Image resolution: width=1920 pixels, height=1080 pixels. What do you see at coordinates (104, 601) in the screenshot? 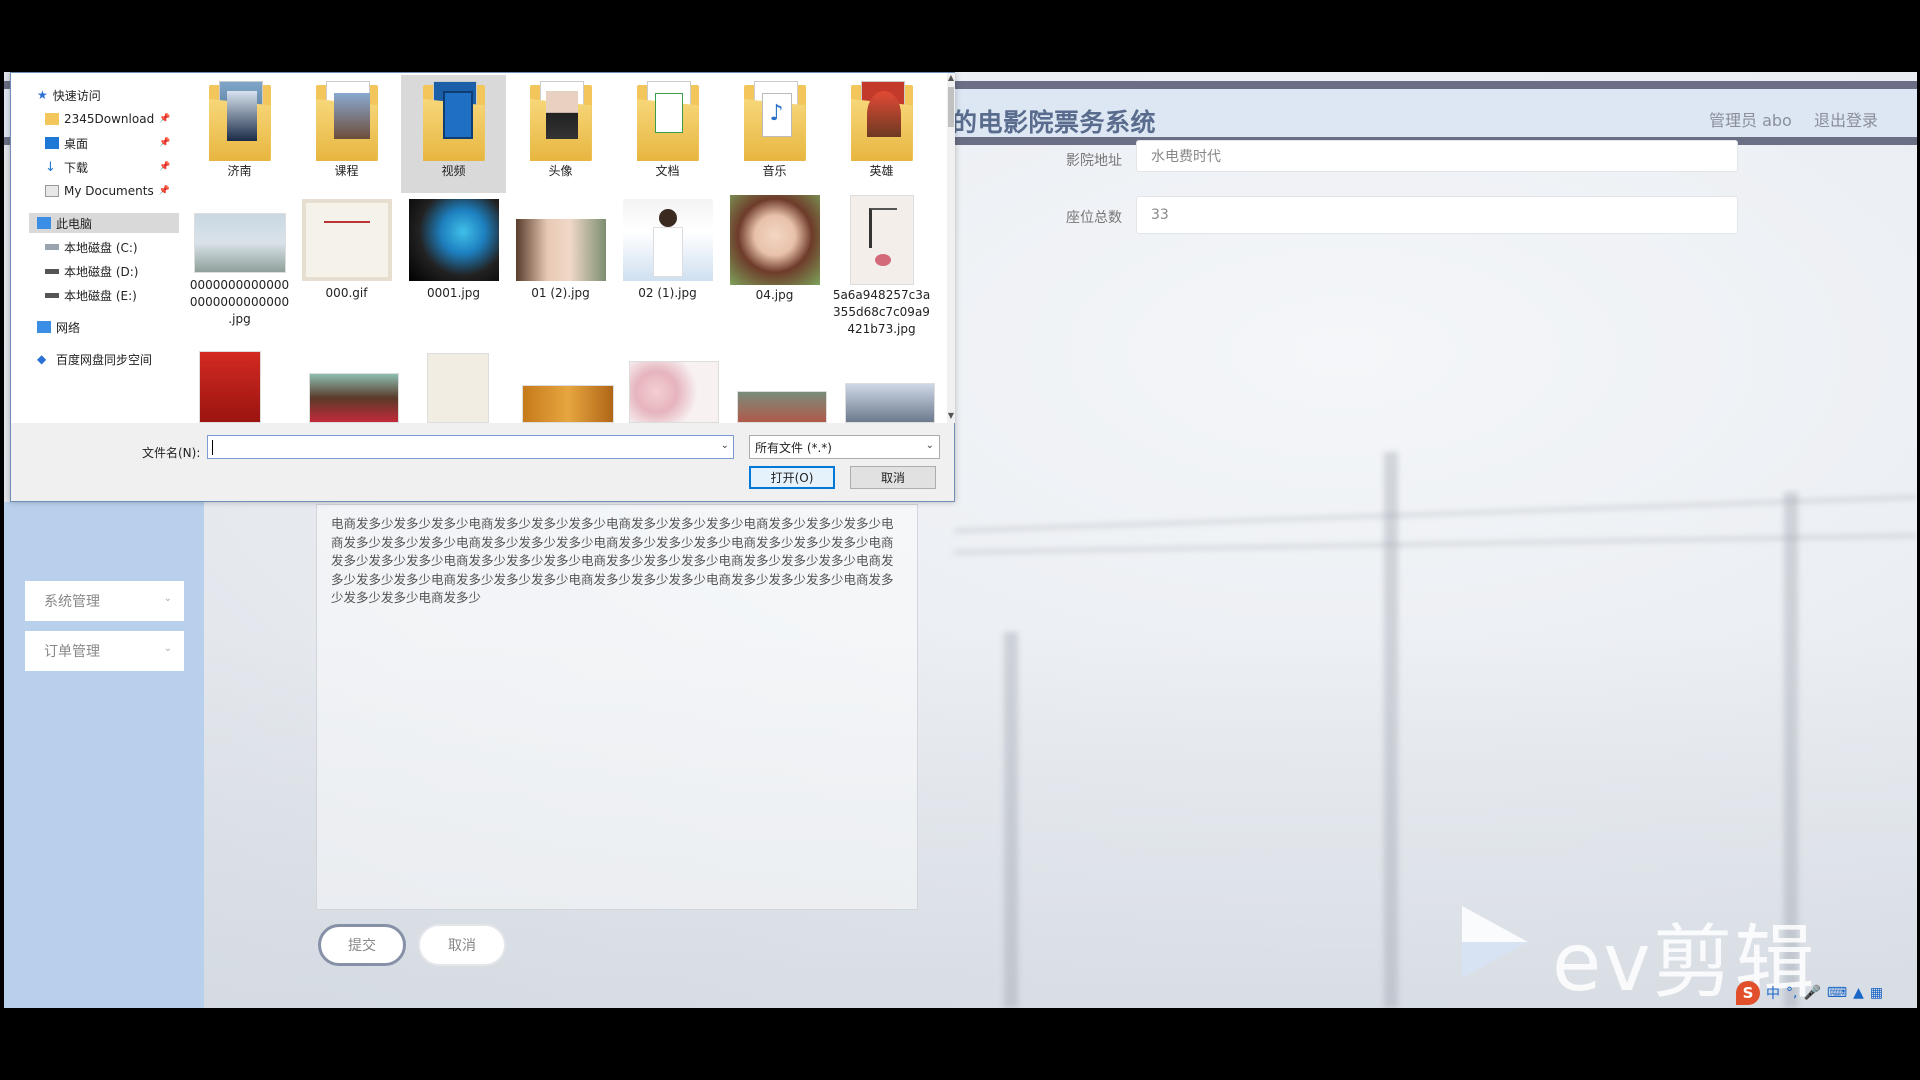
I see `sidebar-item-system-management: 系统管理 ⌄` at bounding box center [104, 601].